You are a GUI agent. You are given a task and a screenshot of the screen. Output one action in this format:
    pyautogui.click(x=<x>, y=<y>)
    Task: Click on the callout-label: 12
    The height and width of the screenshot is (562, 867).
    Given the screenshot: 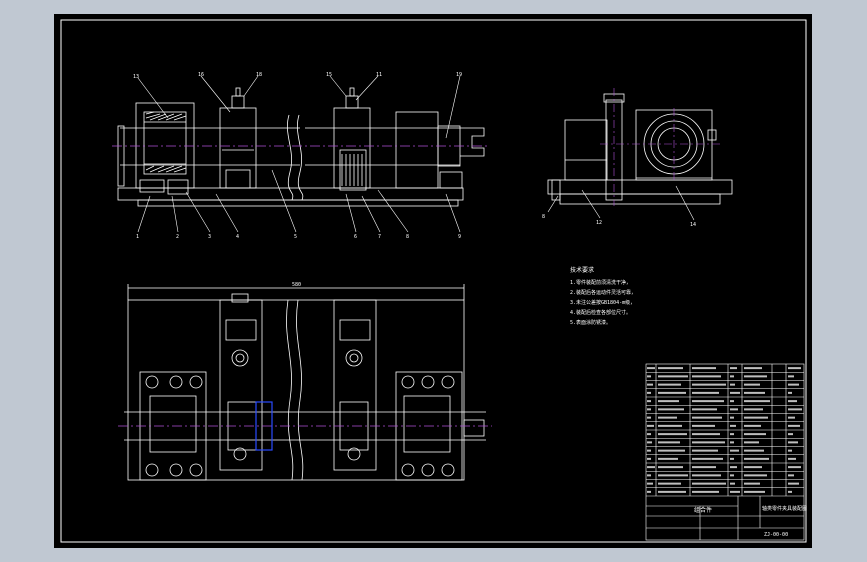 What is the action you would take?
    pyautogui.click(x=599, y=223)
    